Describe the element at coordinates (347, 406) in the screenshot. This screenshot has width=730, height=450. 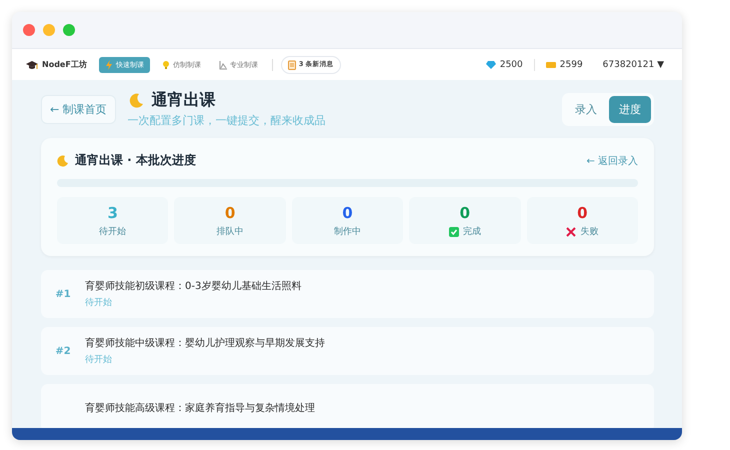
I see `job-row: 育婴师技能高级课程：家庭养育指导与复杂情境处理` at that location.